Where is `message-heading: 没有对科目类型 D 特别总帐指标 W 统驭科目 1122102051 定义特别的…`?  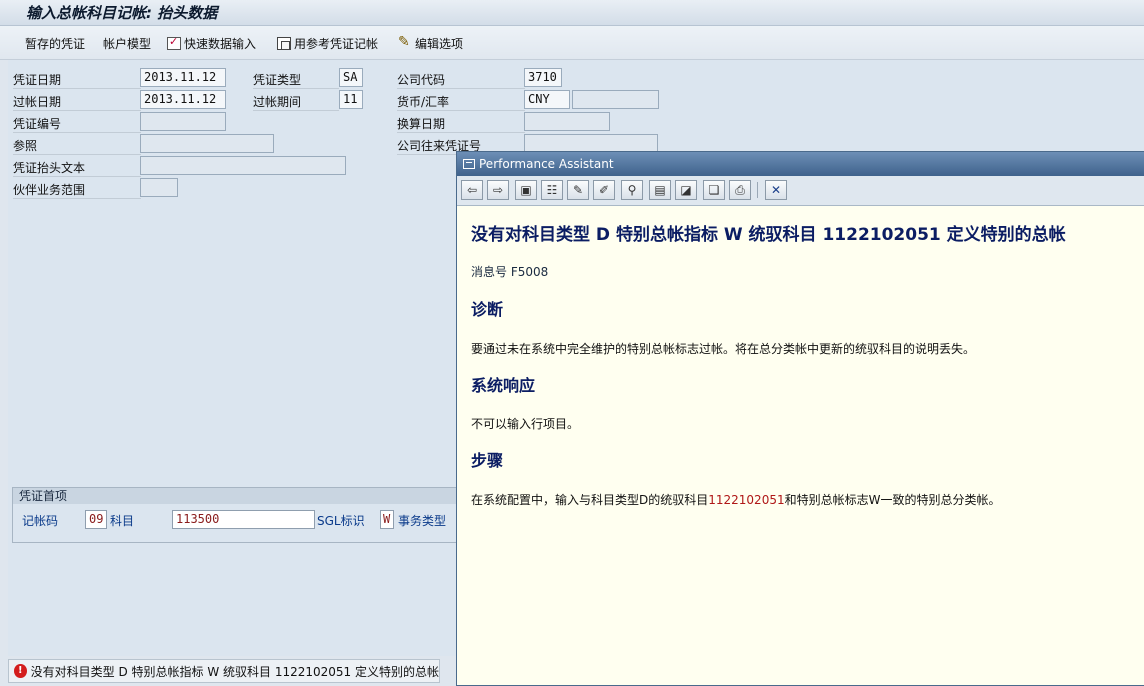
message-heading: 没有对科目类型 D 特别总帐指标 W 统驭科目 1122102051 定义特别的… is located at coordinates (768, 235).